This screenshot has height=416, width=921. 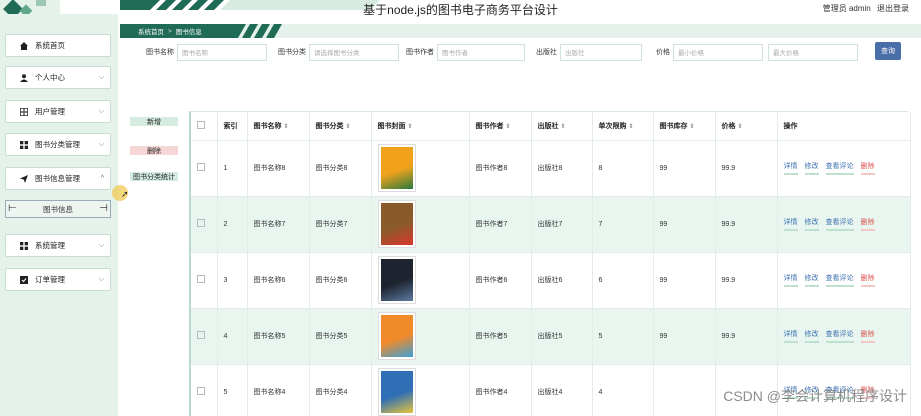 I want to click on sidebar-item-order-management: 订单管理 ⌵, so click(x=58, y=279).